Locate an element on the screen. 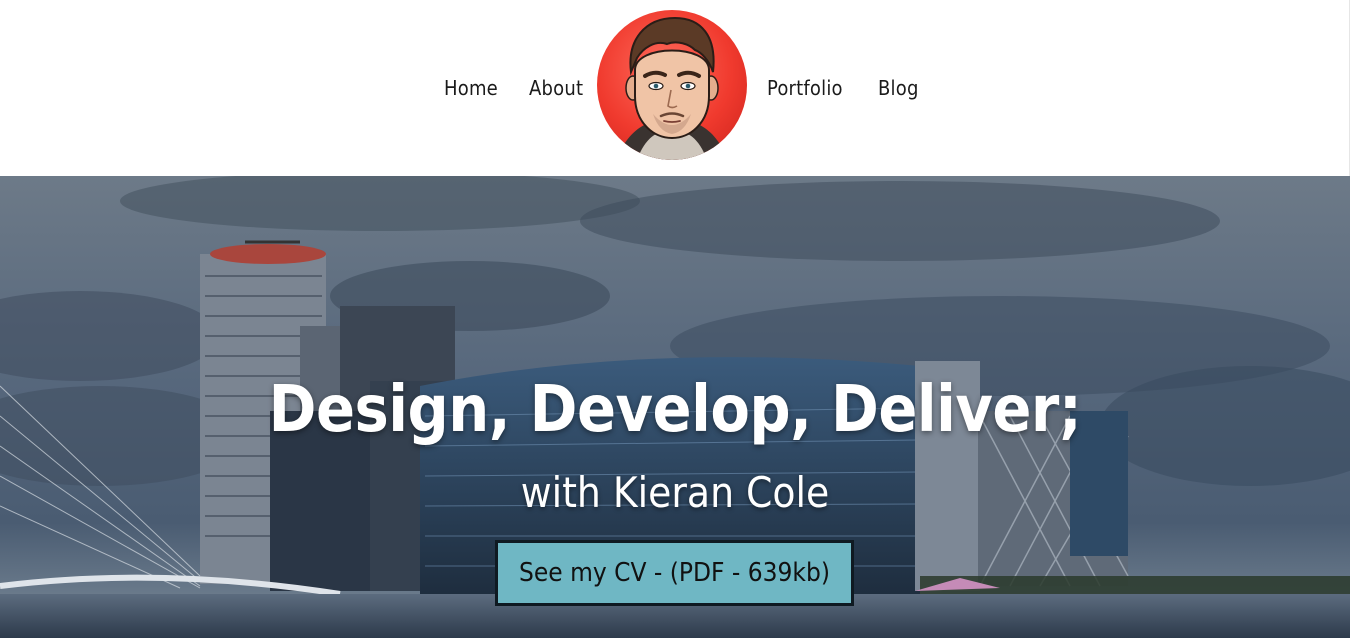 This screenshot has width=1350, height=638. avatar-logo is located at coordinates (672, 85).